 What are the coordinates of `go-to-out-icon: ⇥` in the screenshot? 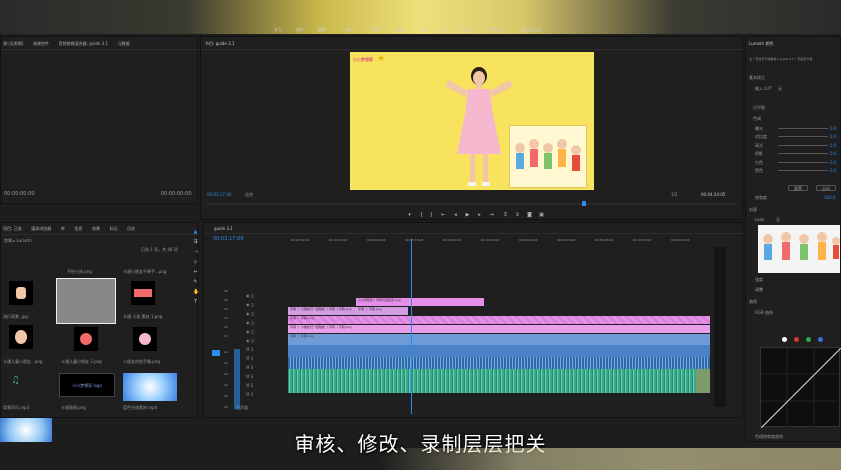 It's located at (491, 215).